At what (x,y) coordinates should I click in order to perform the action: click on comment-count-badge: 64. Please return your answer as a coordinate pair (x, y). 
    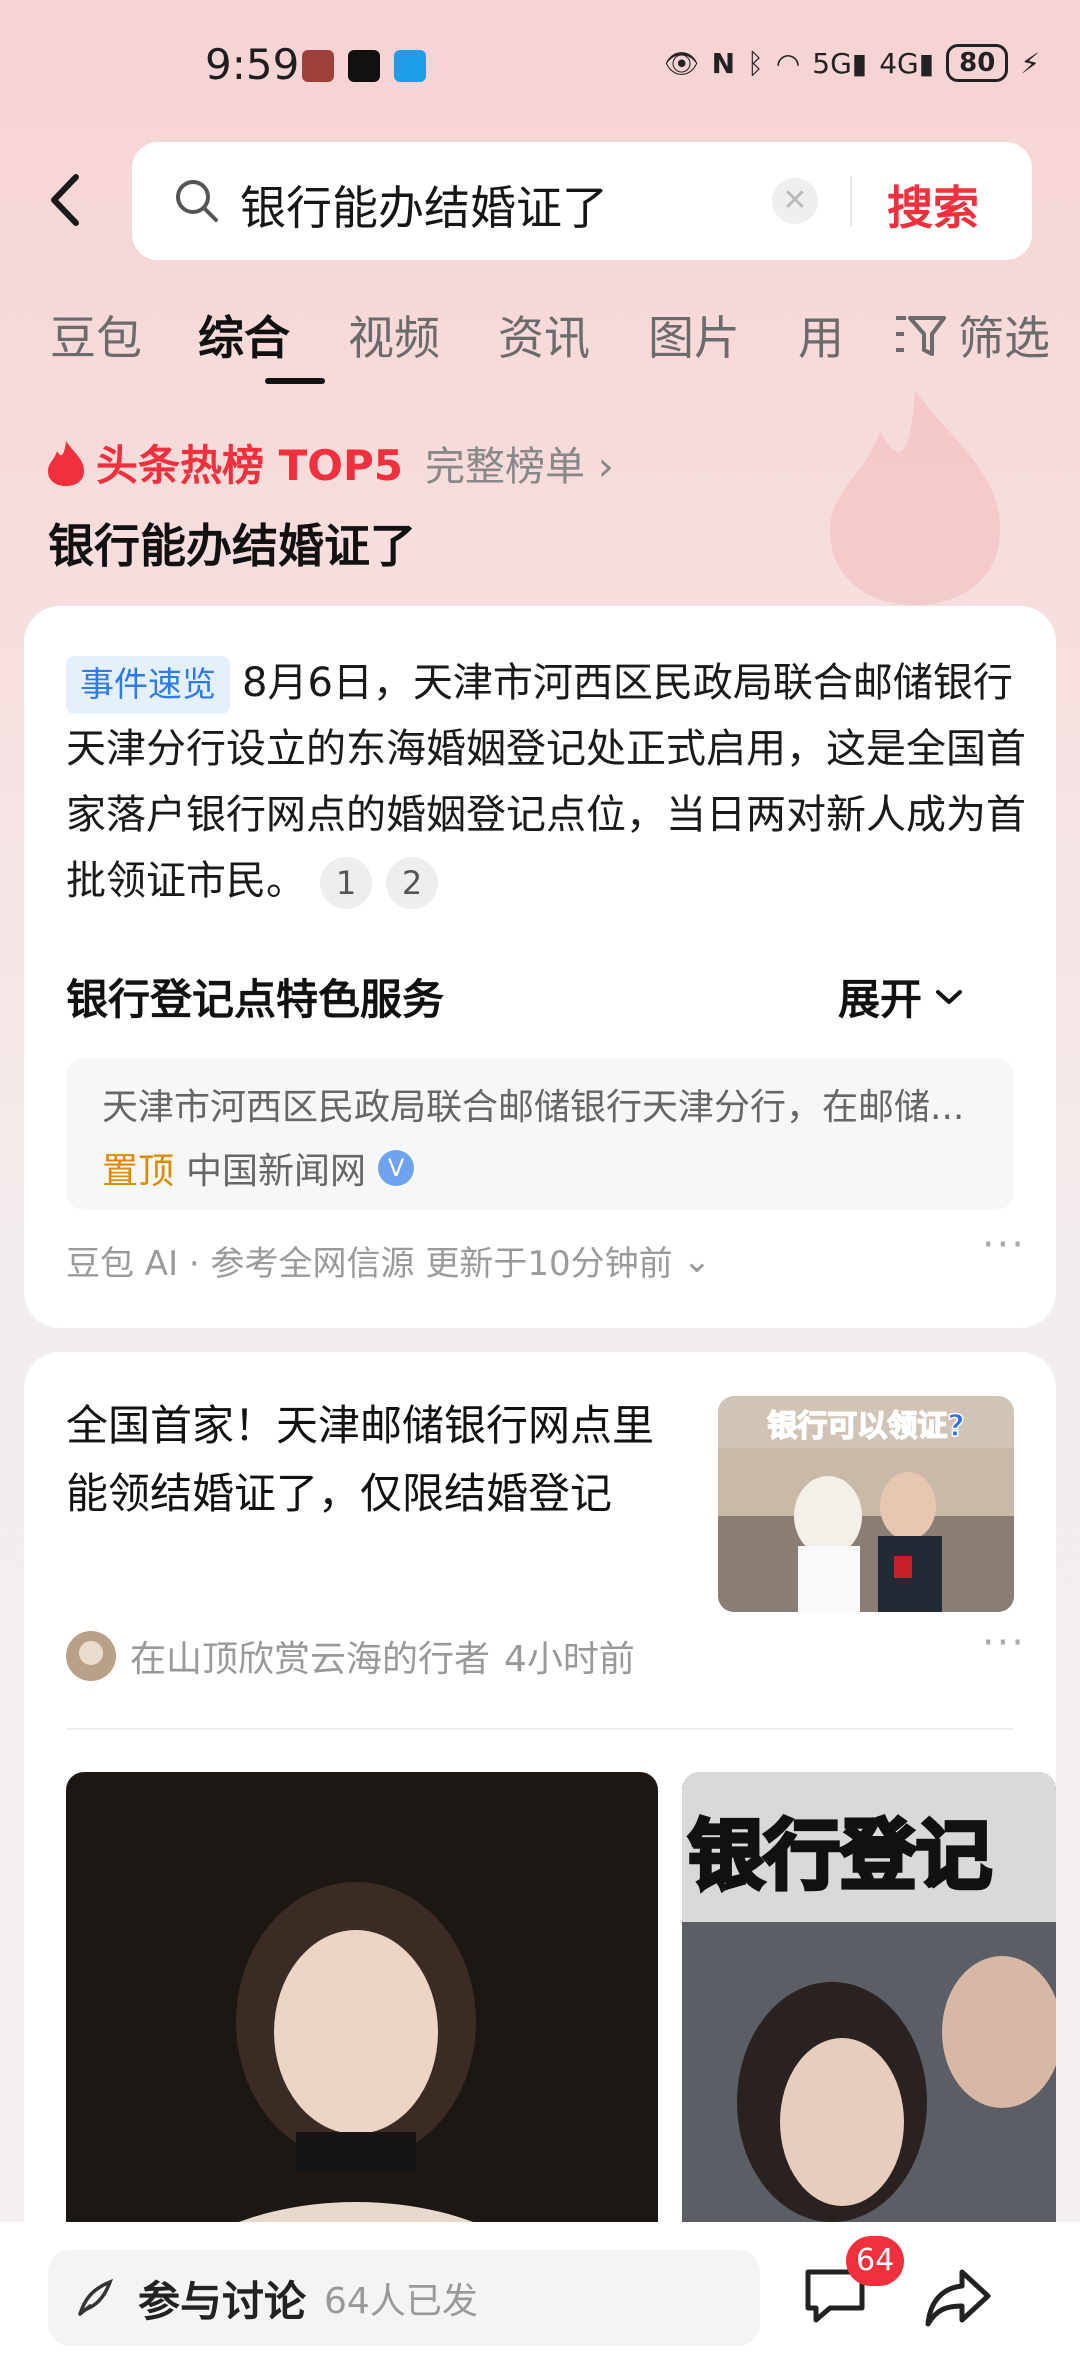
    Looking at the image, I should click on (875, 2261).